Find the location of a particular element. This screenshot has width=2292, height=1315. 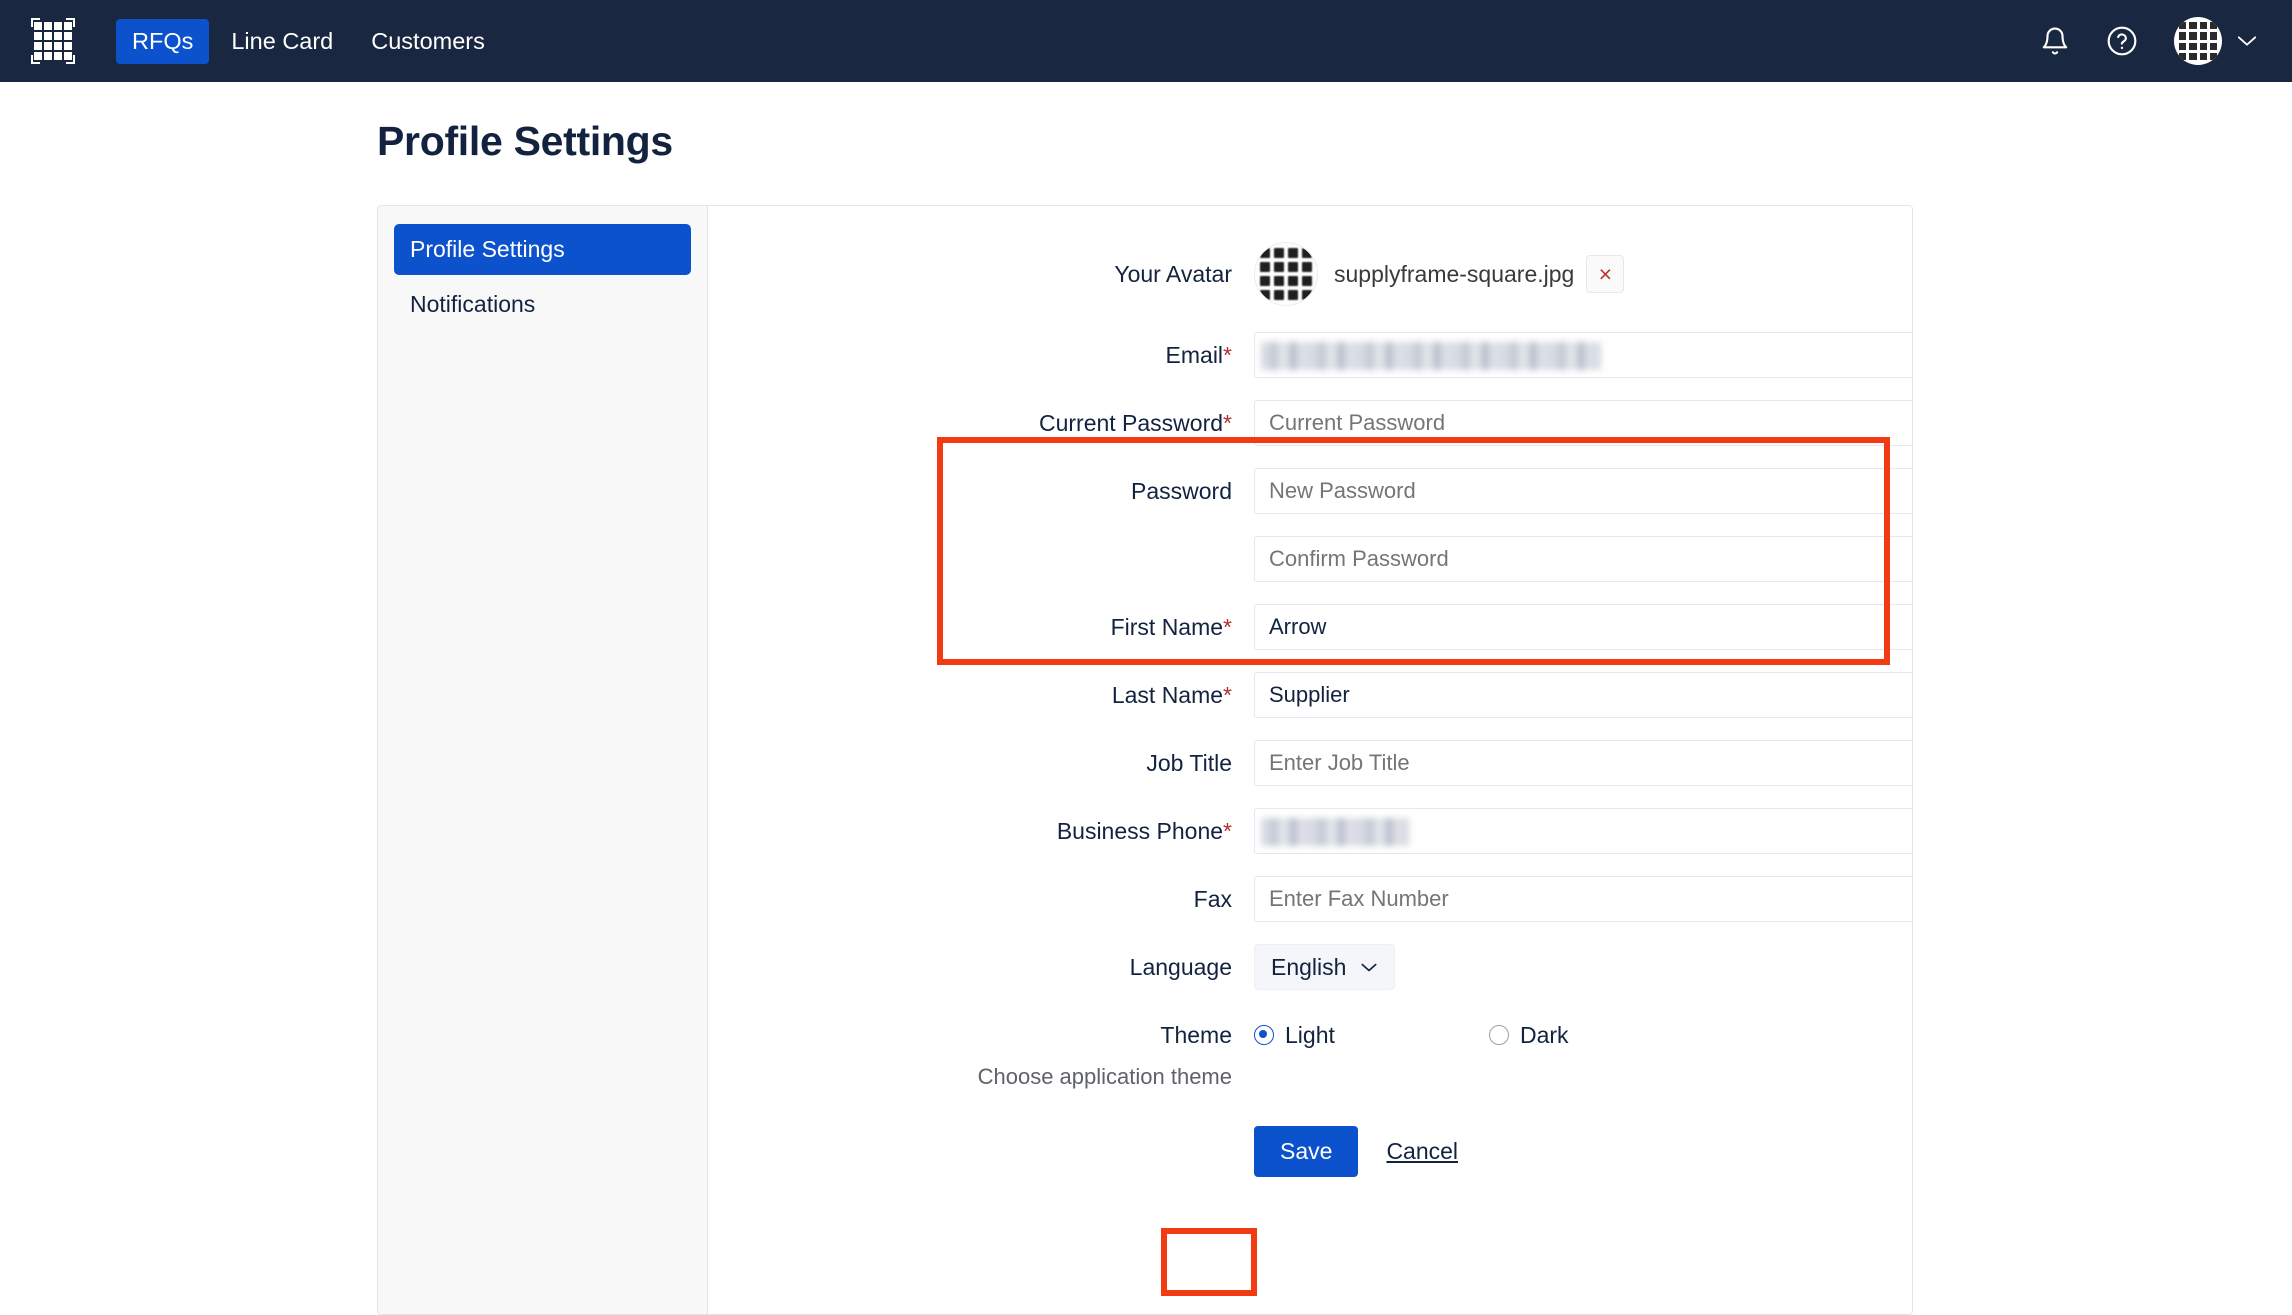

first-name-required-marker: * is located at coordinates (1227, 627).